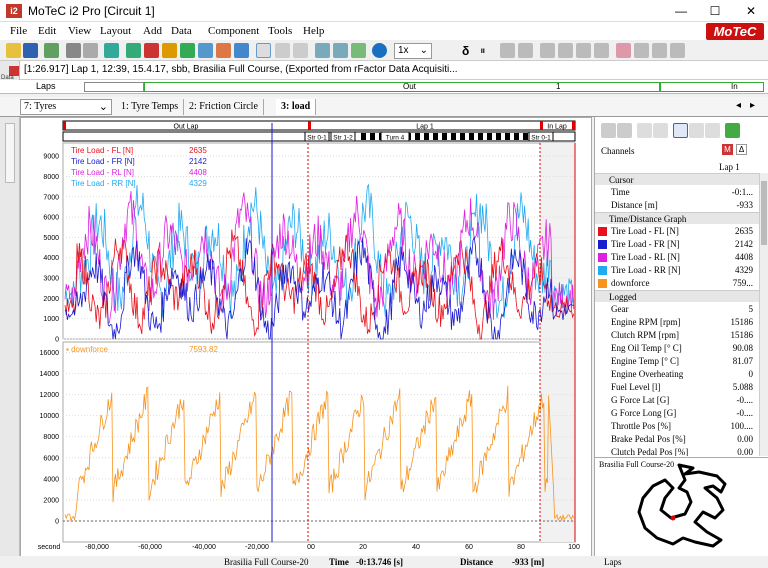 This screenshot has width=768, height=568. What do you see at coordinates (677, 218) in the screenshot?
I see `time-distance-graph-section: Time/Distance Graph` at bounding box center [677, 218].